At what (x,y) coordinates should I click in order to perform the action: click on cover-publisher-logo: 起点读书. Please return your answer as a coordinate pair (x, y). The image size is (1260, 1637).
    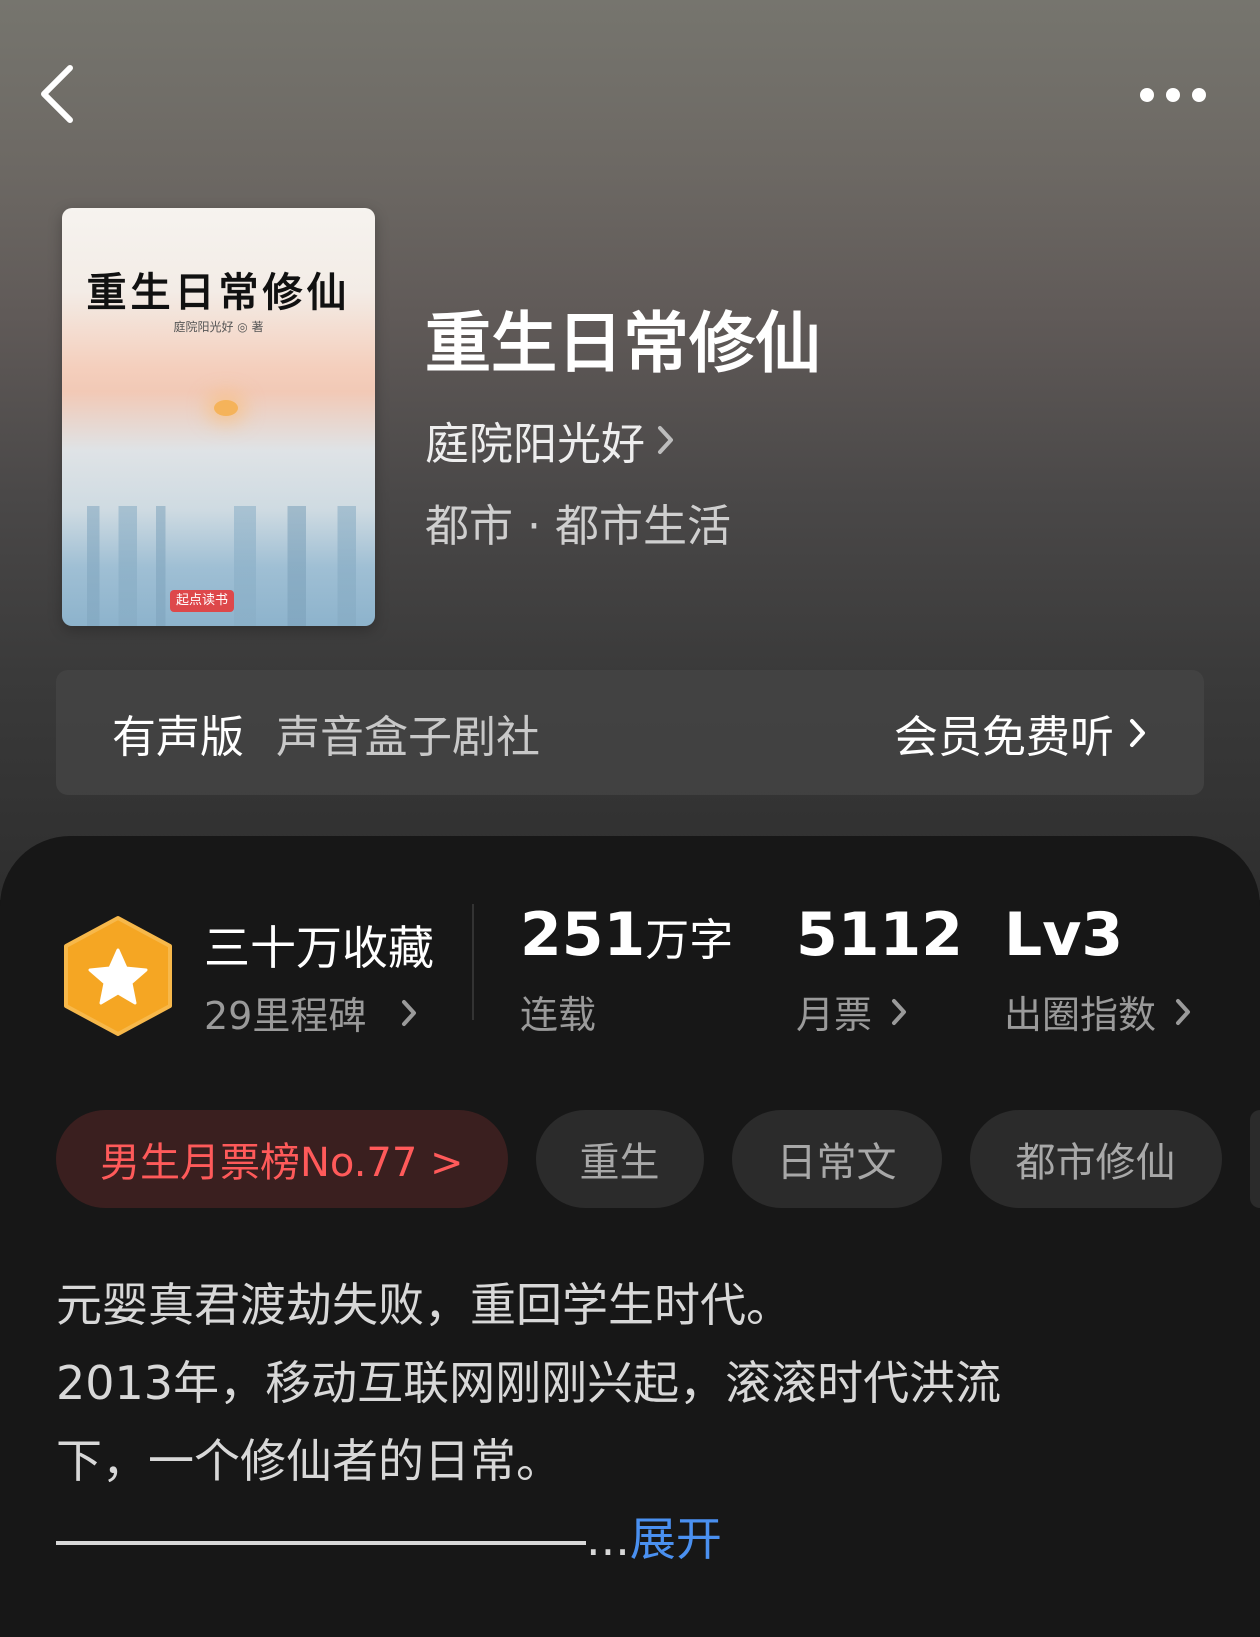
    Looking at the image, I should click on (202, 601).